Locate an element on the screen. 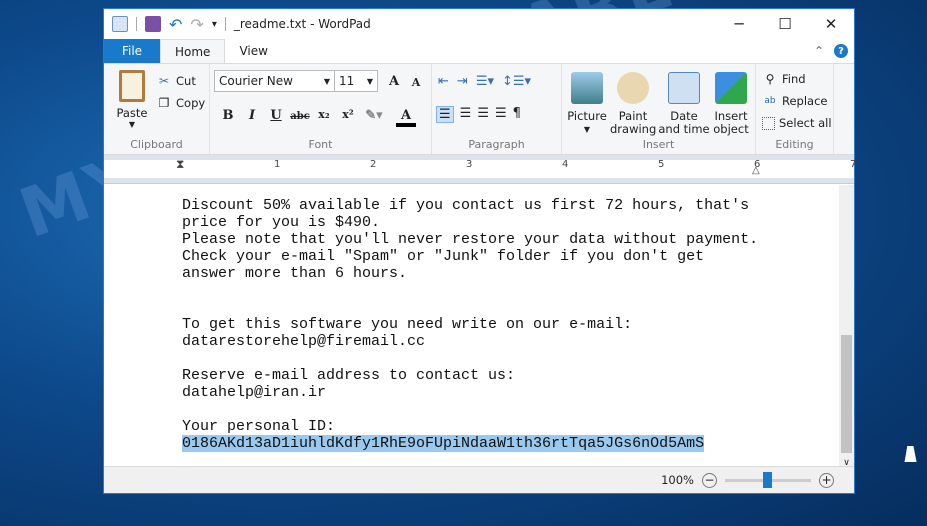  copy-icon: ❐ is located at coordinates (164, 103).